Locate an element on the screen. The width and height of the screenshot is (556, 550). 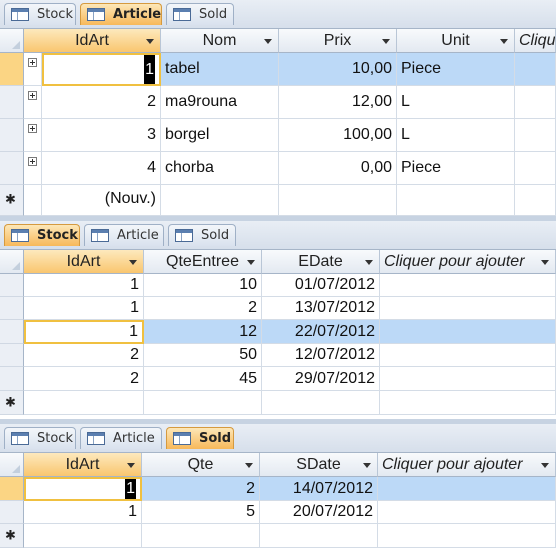
table-cell: chorba is located at coordinates (220, 168).